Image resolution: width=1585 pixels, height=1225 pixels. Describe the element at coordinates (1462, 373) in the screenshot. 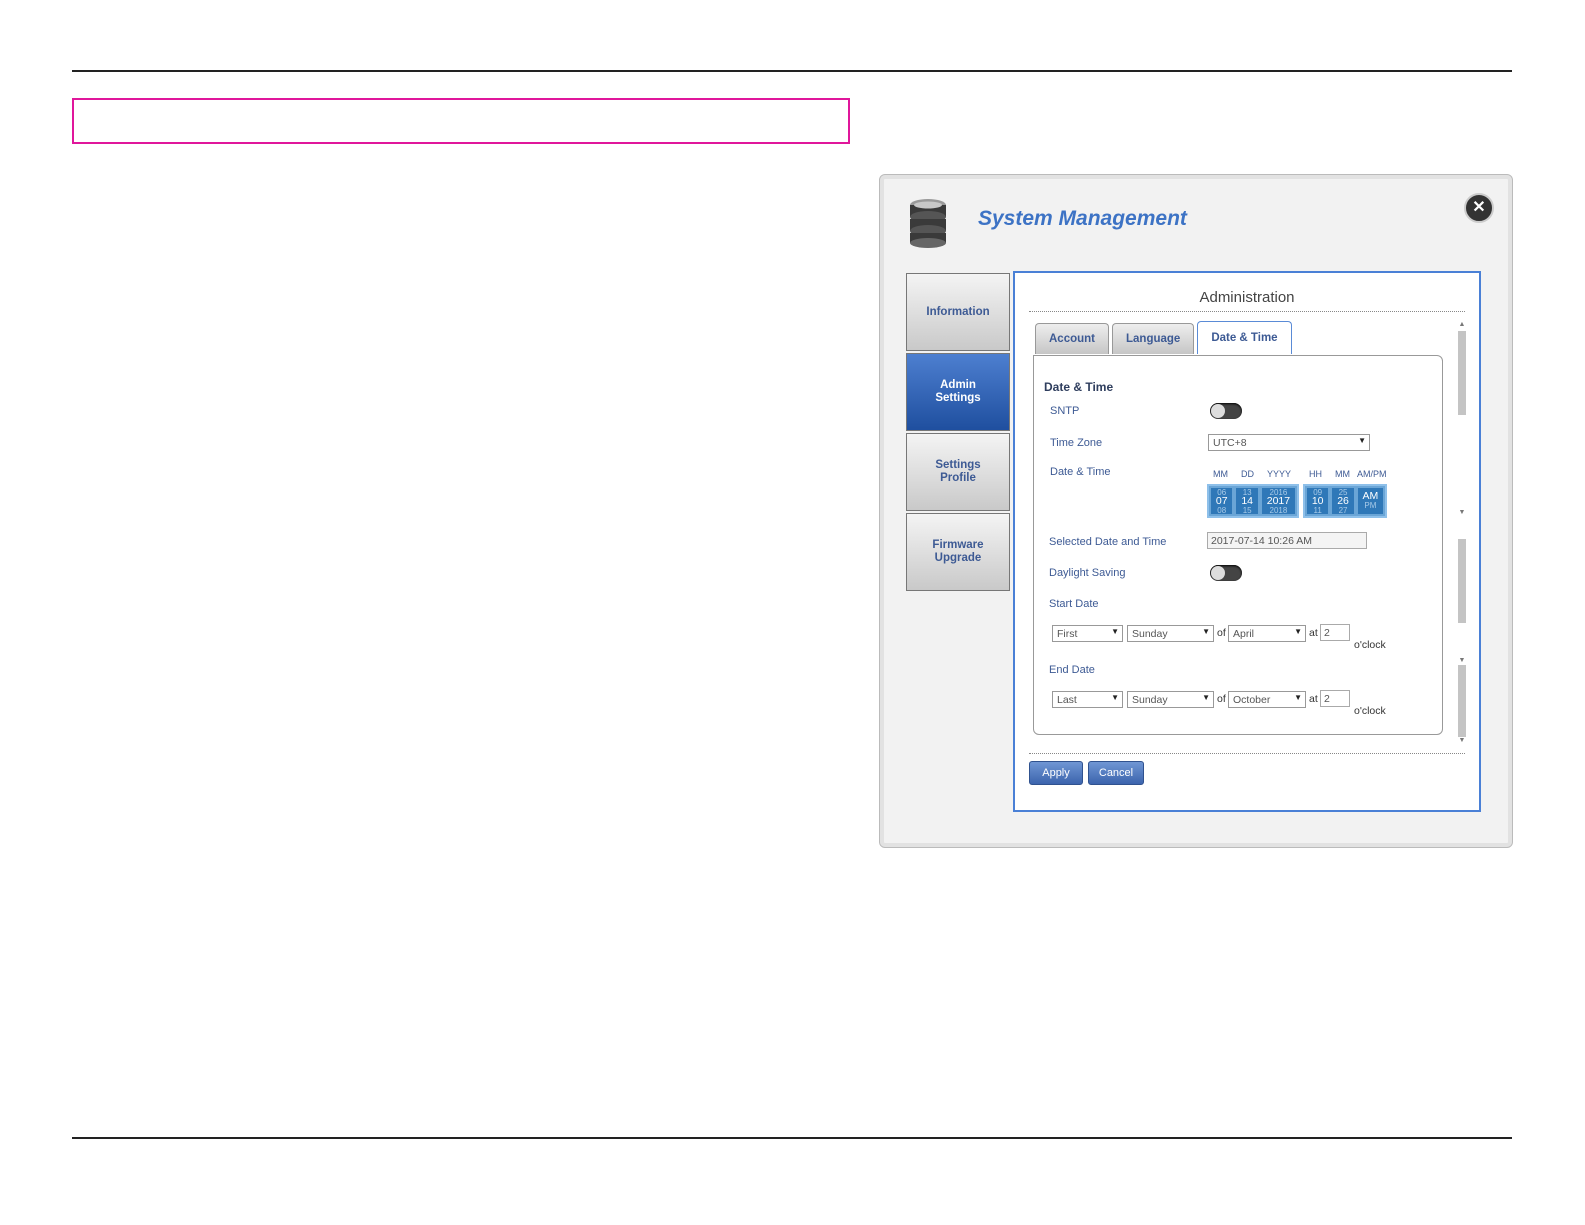

I see `scrollbar-thumb-upper` at that location.